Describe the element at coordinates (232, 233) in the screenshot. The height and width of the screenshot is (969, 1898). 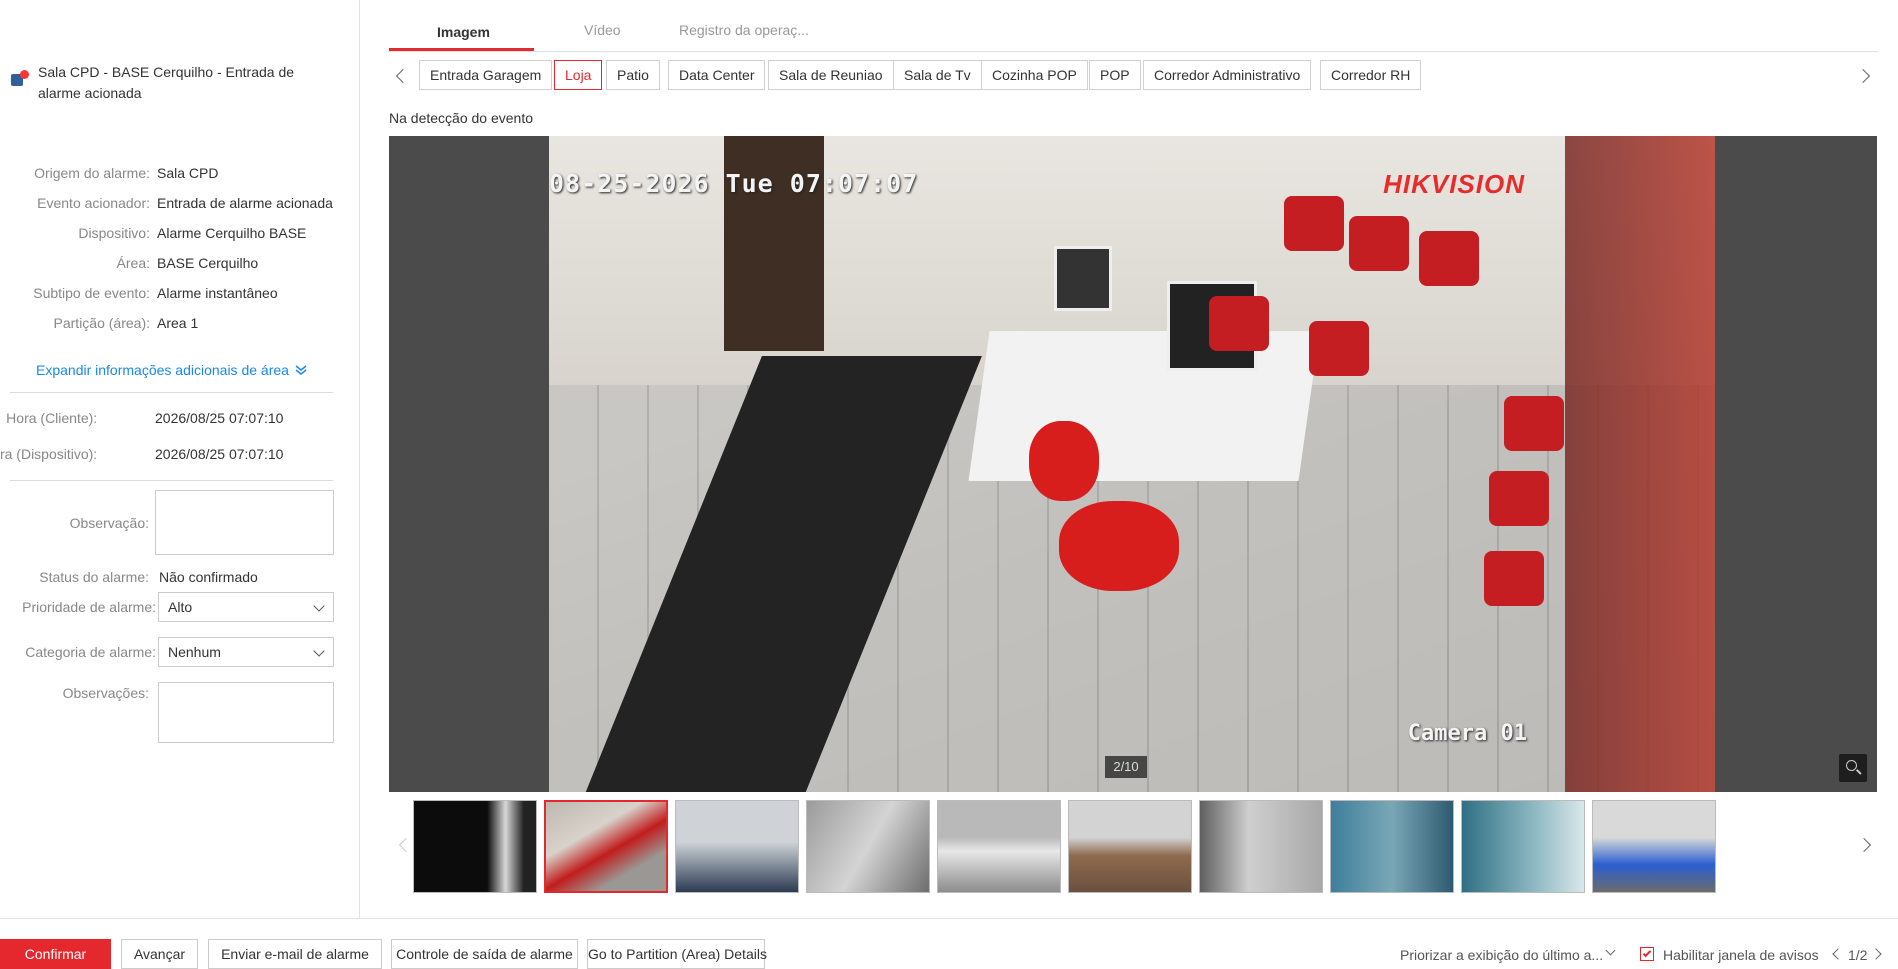
I see `detail-value: Alarme Cerquilho BASE` at that location.